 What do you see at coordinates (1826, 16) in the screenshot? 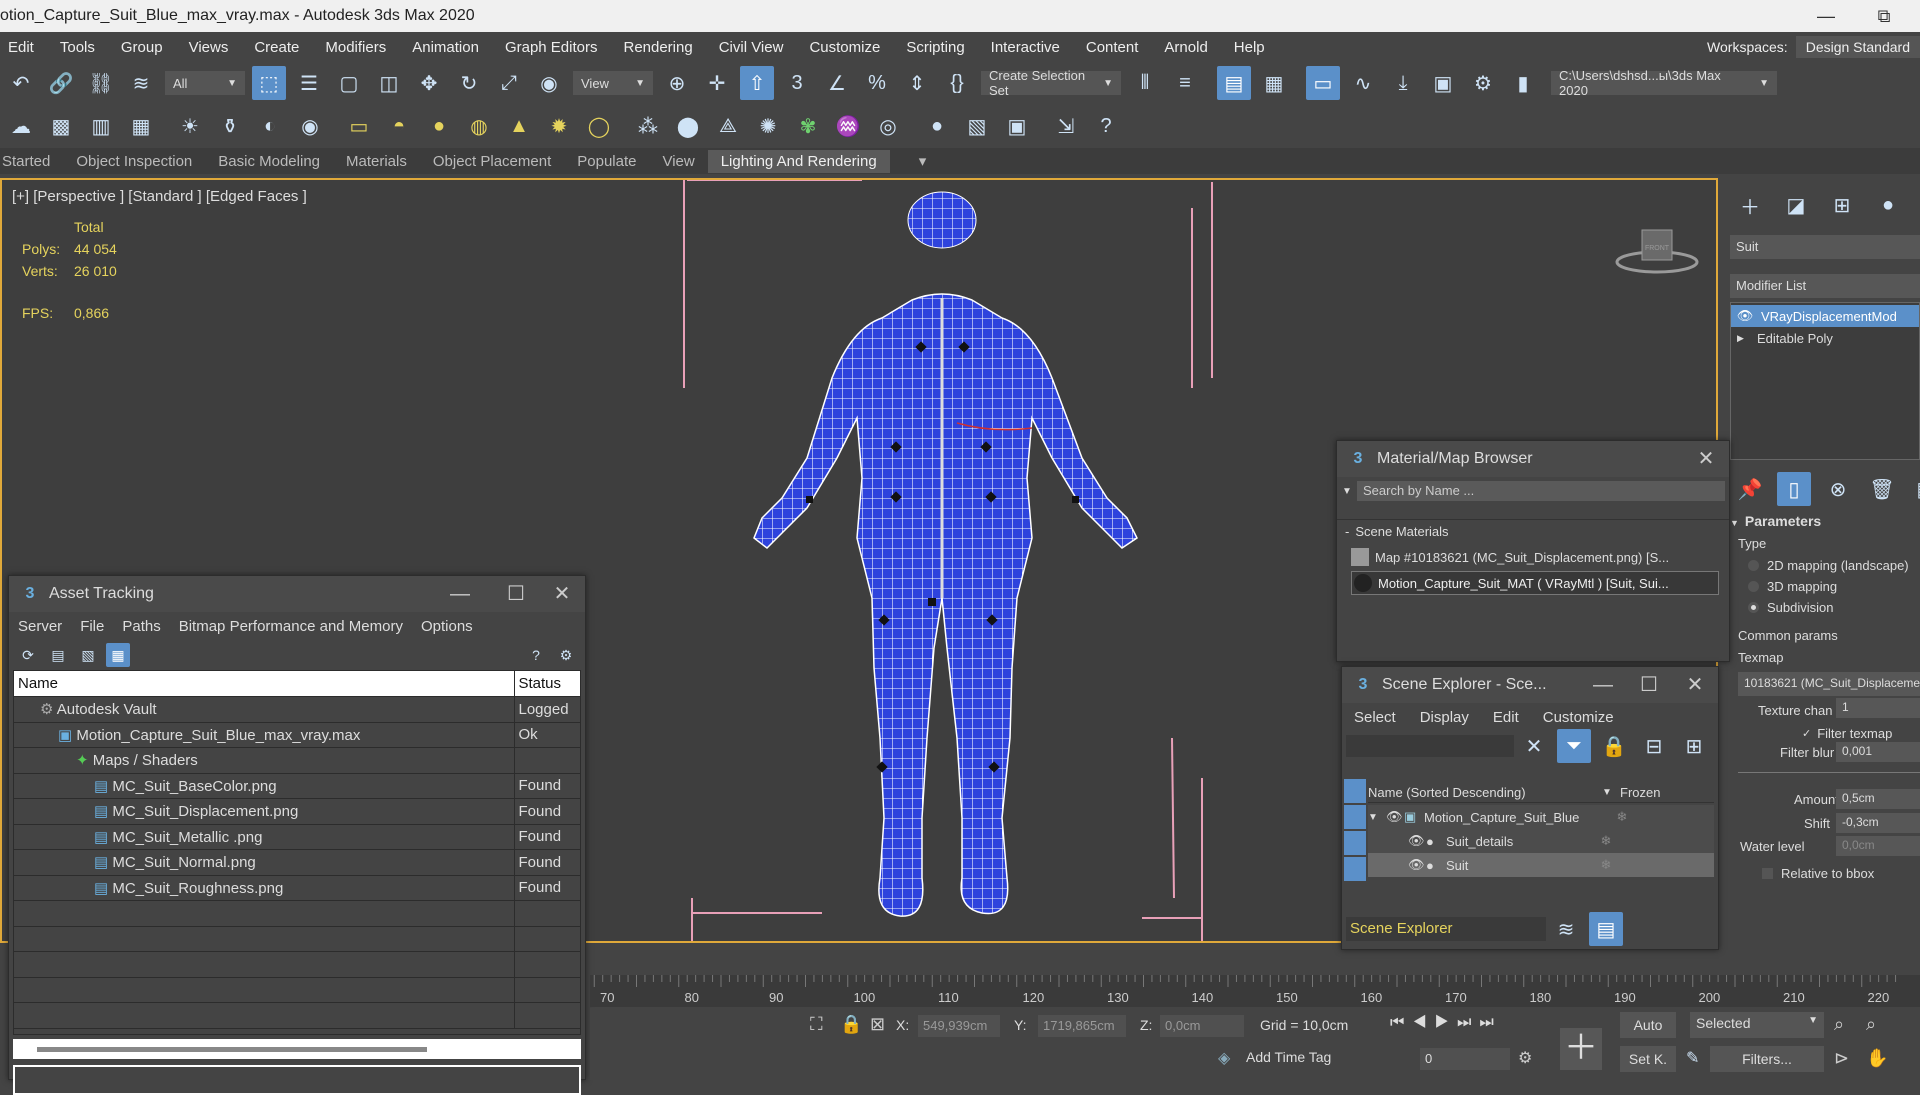
I see `minimize-button: —` at bounding box center [1826, 16].